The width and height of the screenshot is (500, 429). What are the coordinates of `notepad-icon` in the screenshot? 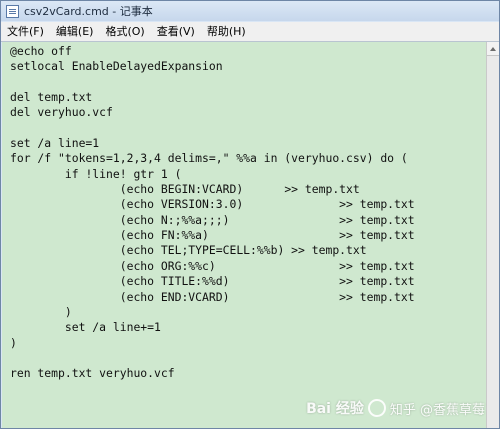 It's located at (12, 11).